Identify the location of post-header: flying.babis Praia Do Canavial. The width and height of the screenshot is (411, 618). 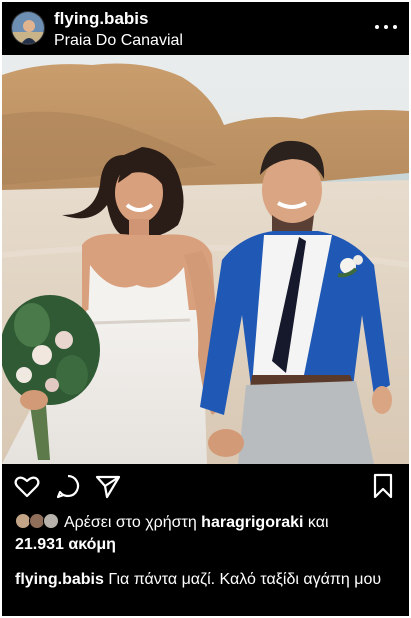
(205, 28).